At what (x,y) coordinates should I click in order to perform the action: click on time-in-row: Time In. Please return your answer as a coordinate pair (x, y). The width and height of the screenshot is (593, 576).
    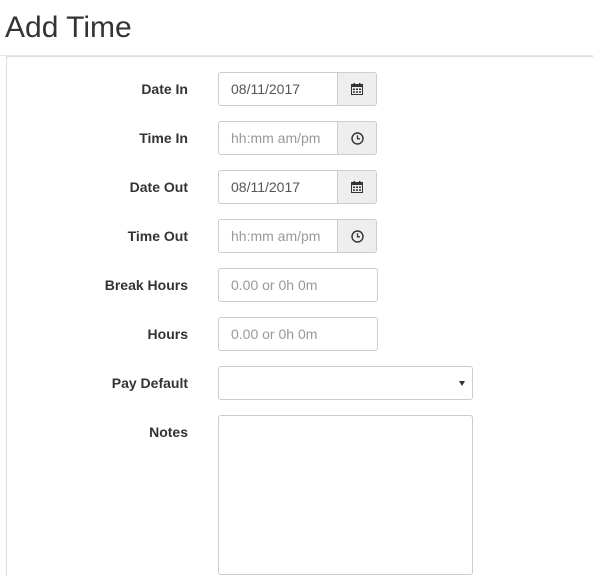
    Looking at the image, I should click on (300, 138).